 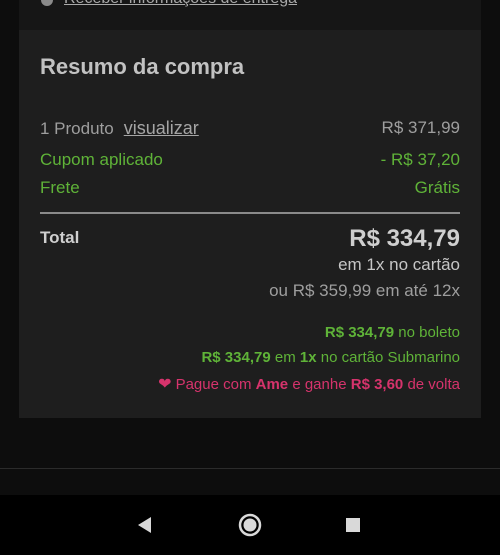 I want to click on summary-divider, so click(x=250, y=213).